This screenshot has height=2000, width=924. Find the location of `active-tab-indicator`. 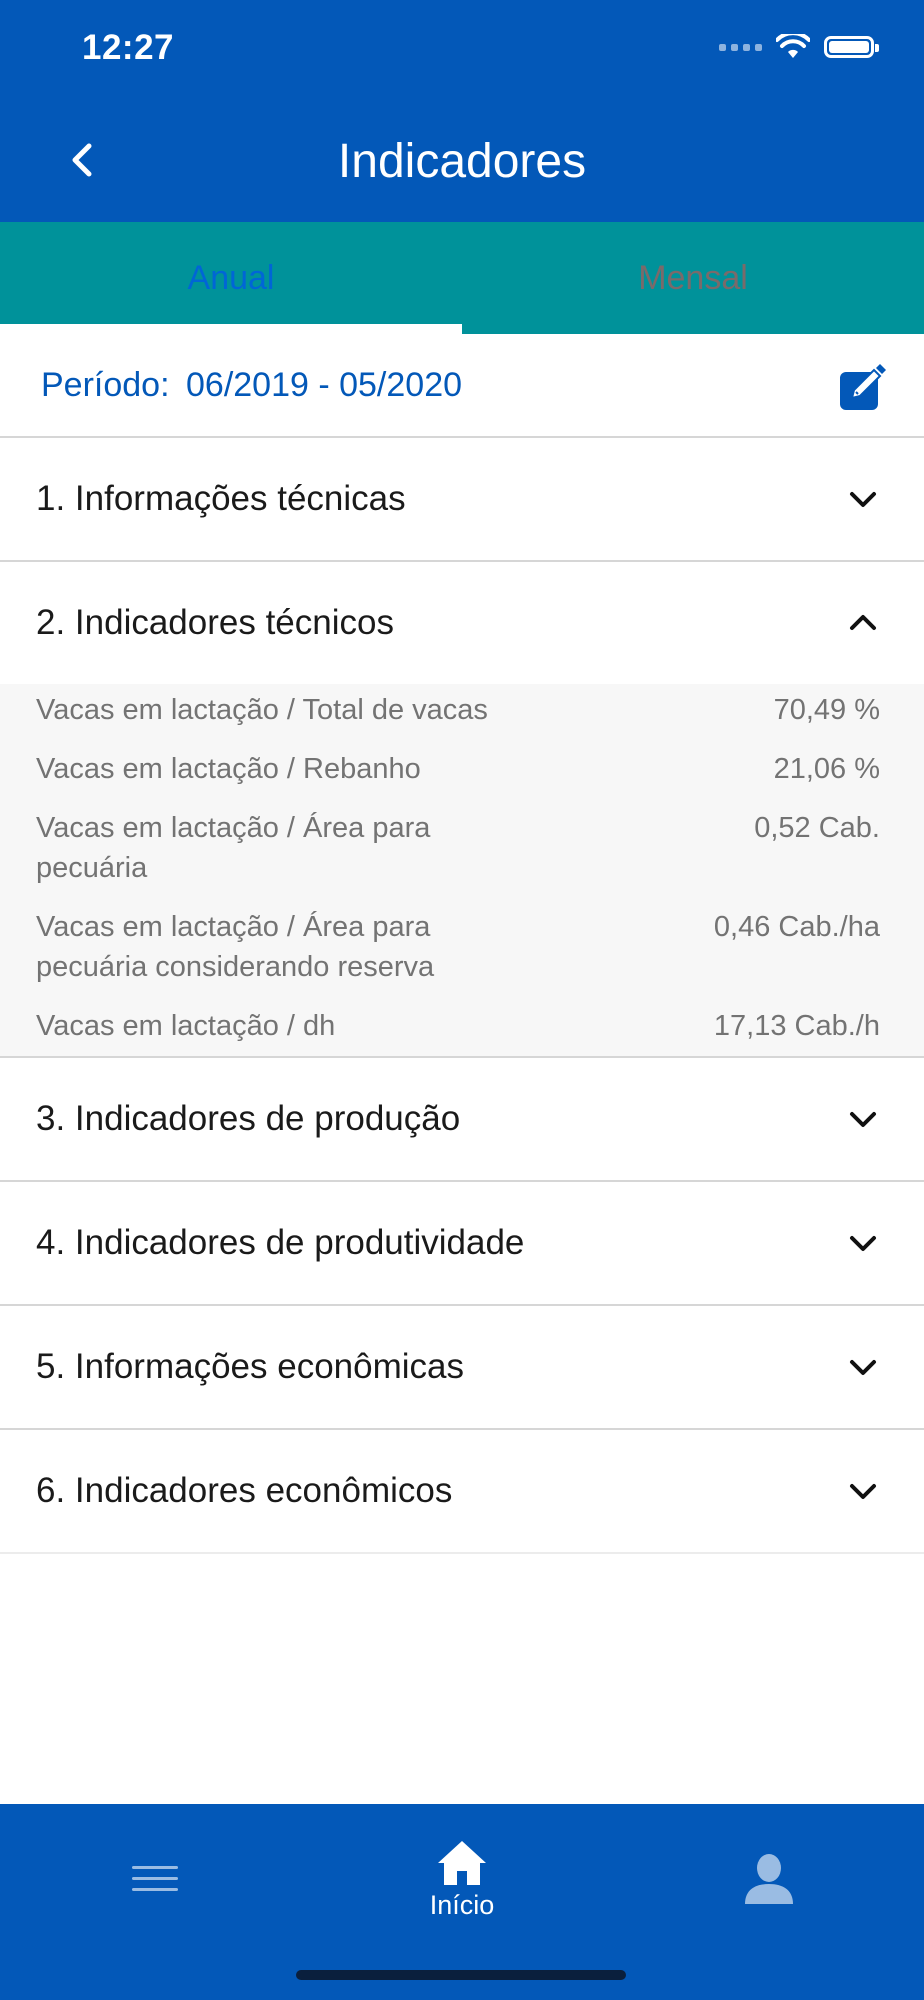

active-tab-indicator is located at coordinates (231, 329).